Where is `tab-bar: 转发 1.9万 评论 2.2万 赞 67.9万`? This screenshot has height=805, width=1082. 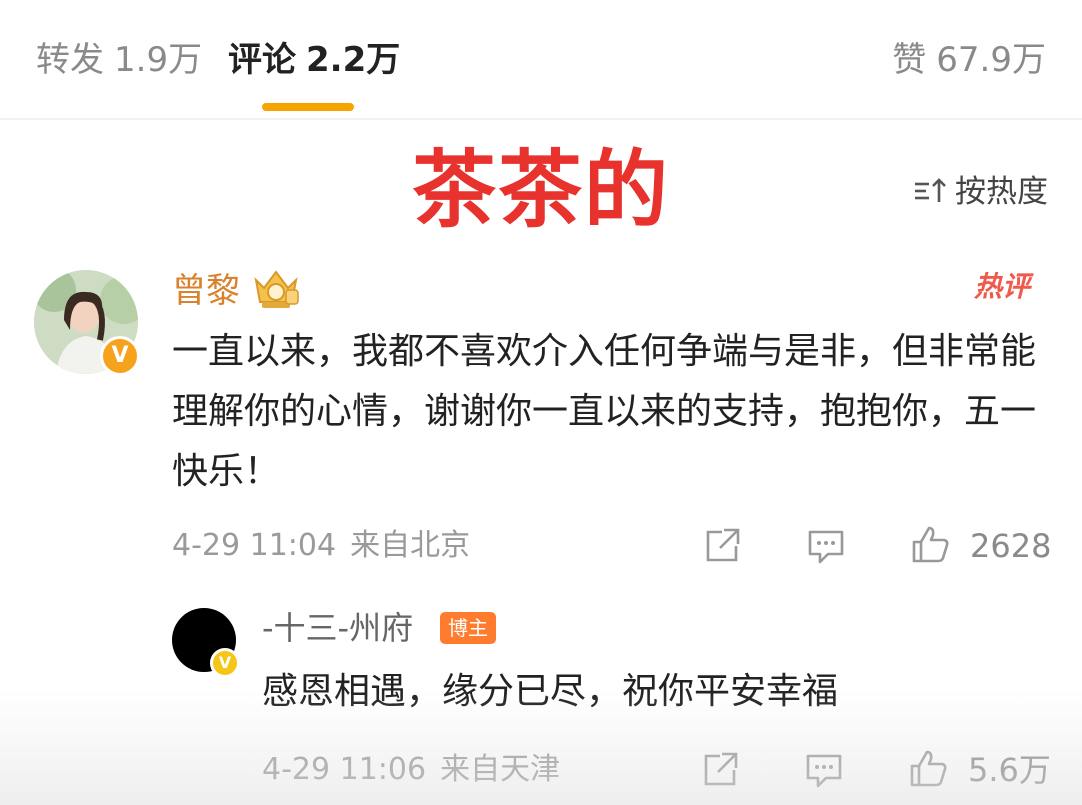
tab-bar: 转发 1.9万 评论 2.2万 赞 67.9万 is located at coordinates (541, 60).